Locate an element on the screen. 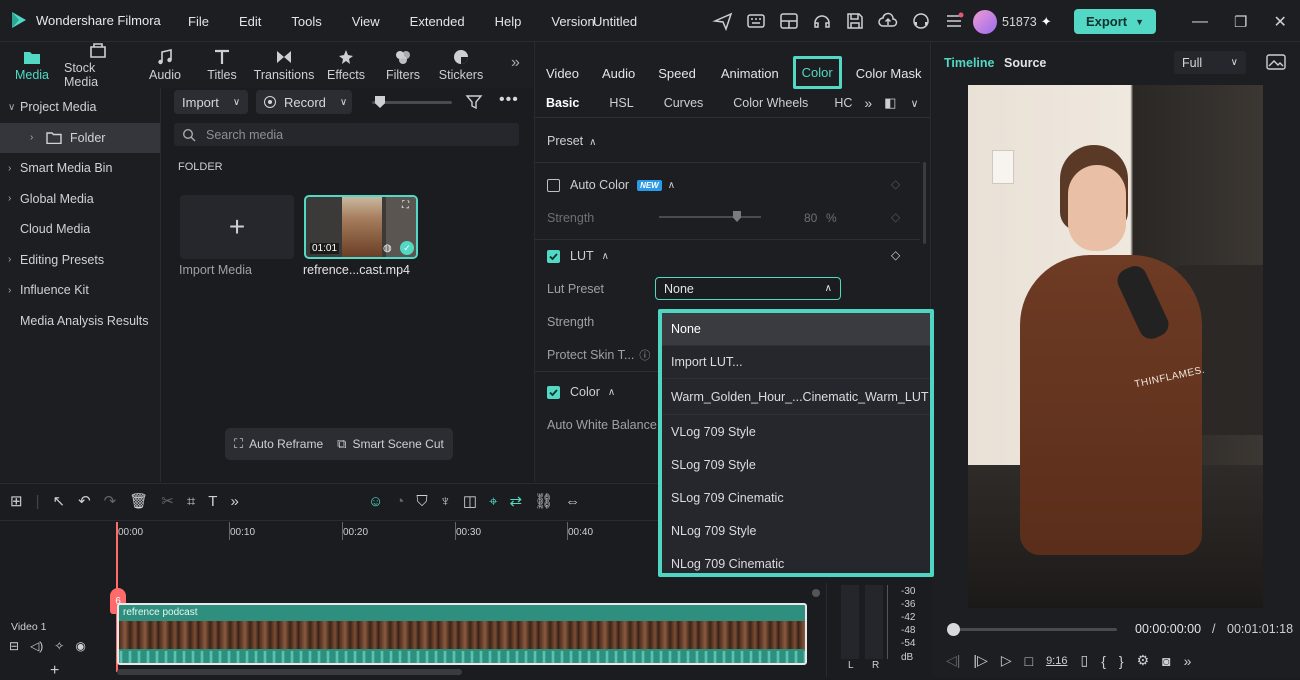 The image size is (1300, 680). lut-option-warm-golden-hour: Warm_Golden_Hour_...Cinematic_Warm_LUT is located at coordinates (796, 397).